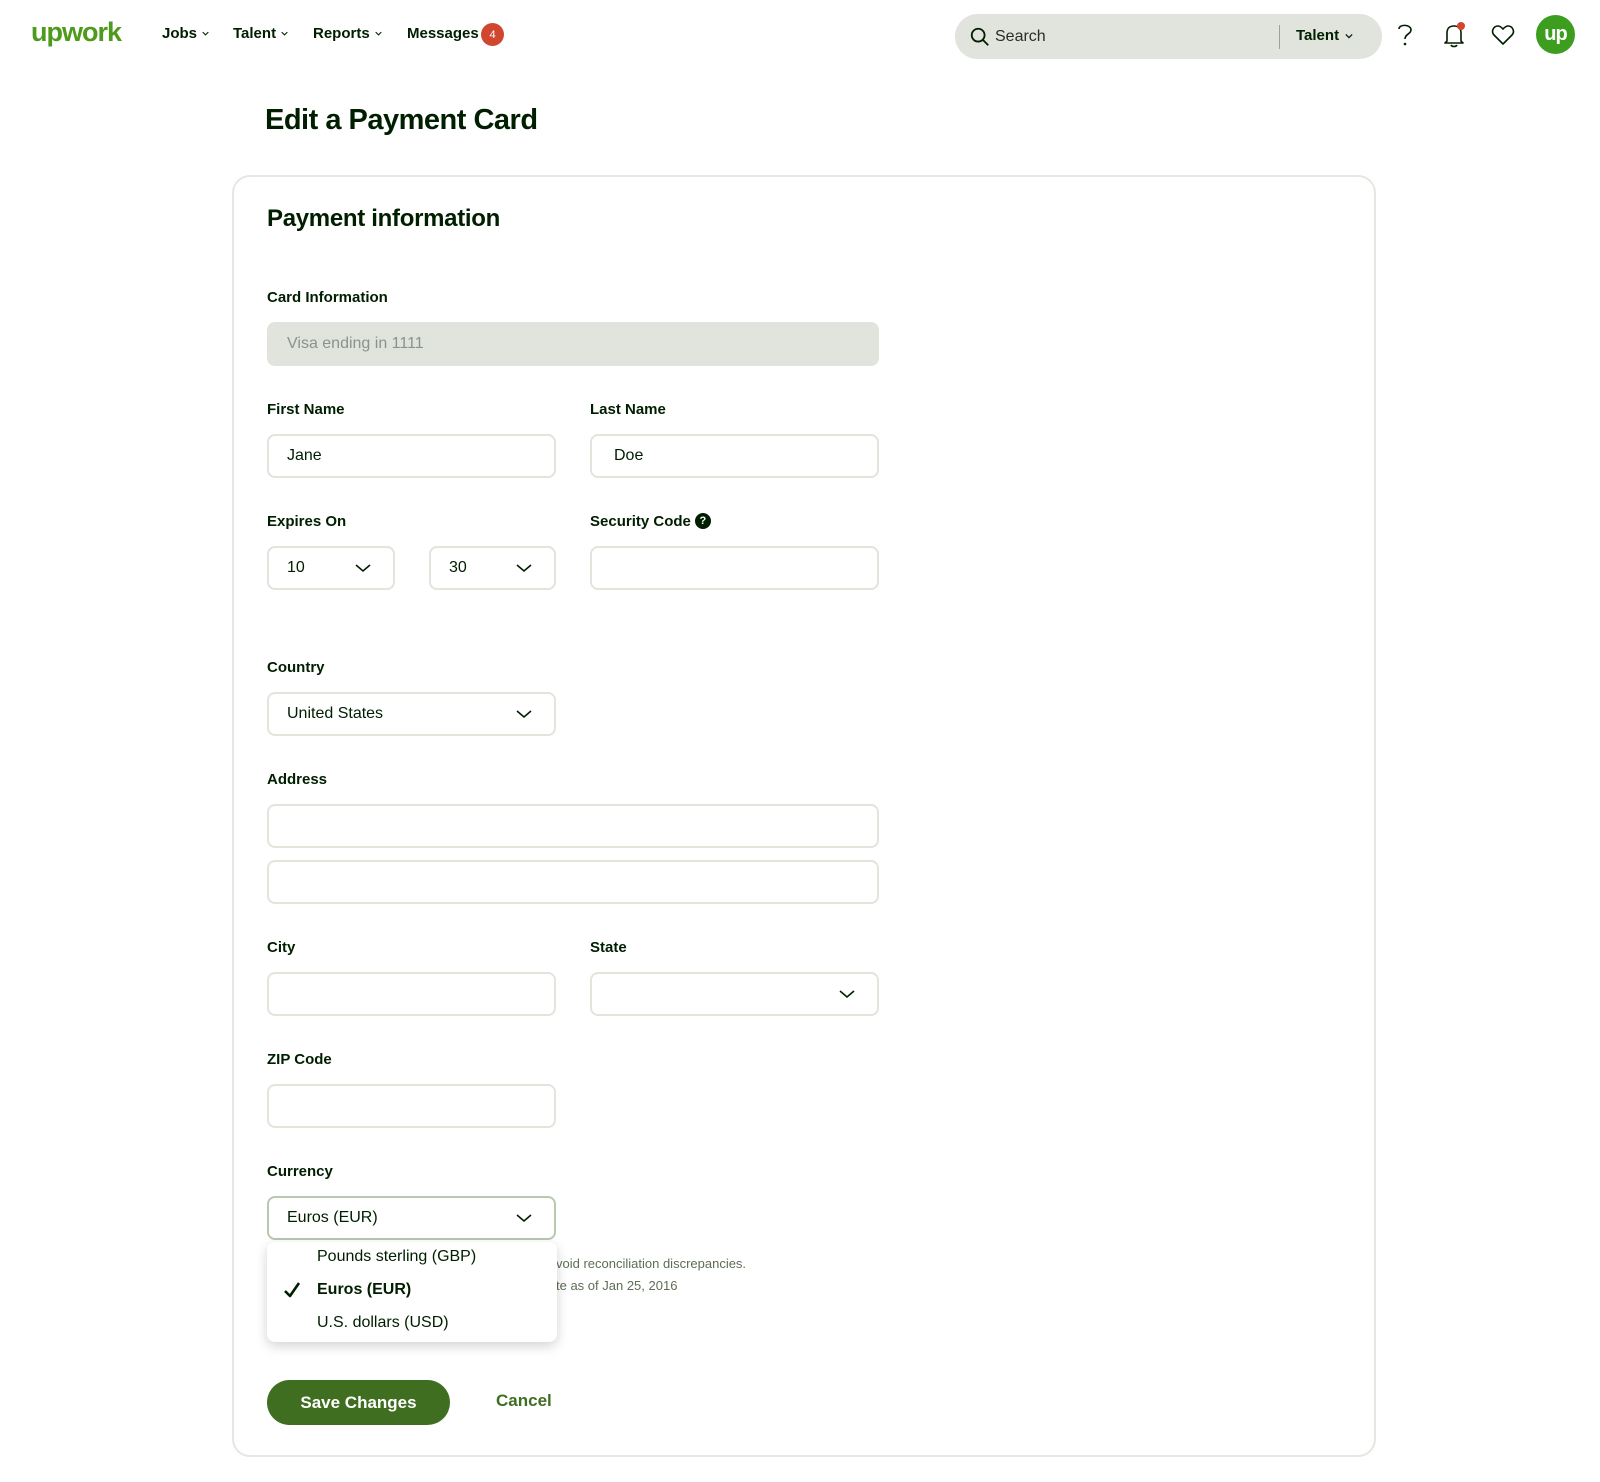  Describe the element at coordinates (1279, 37) in the screenshot. I see `search-divider` at that location.